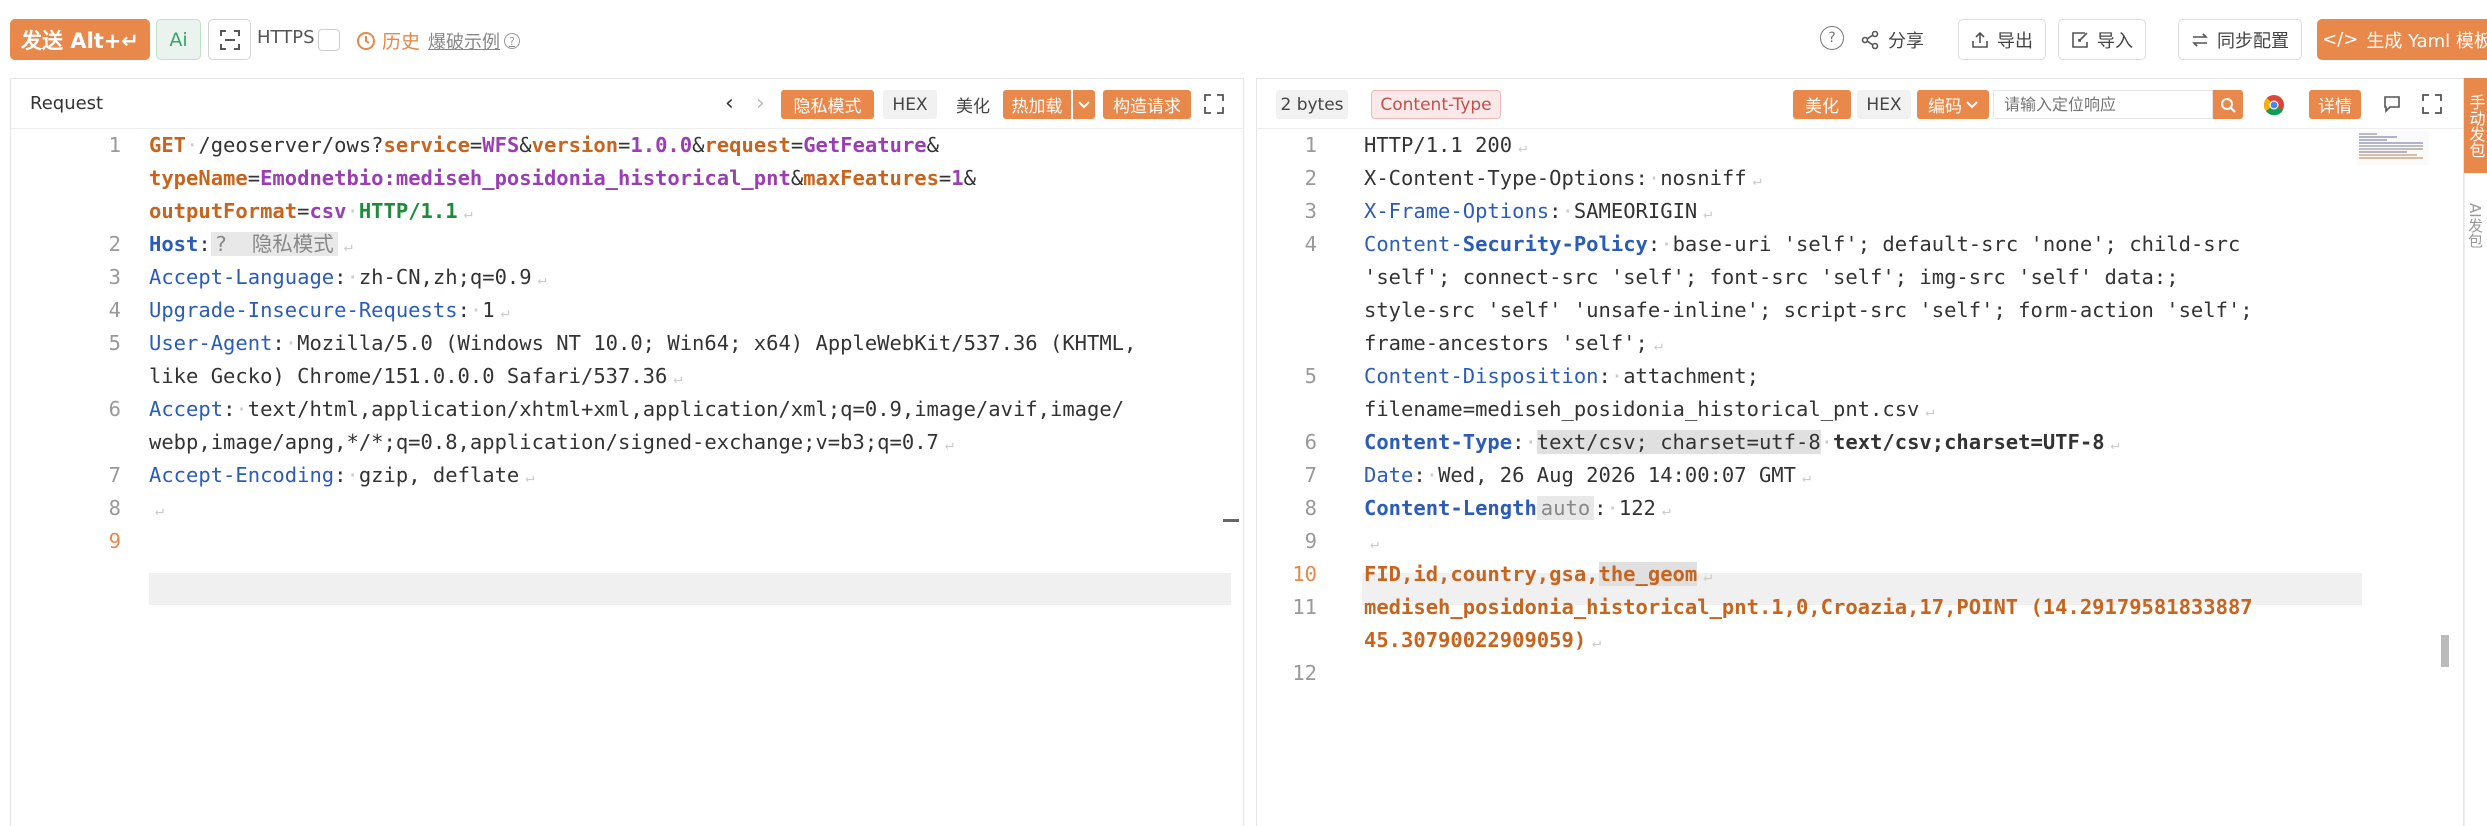  I want to click on code-text: 45.30790022909059) ↵, so click(1483, 640).